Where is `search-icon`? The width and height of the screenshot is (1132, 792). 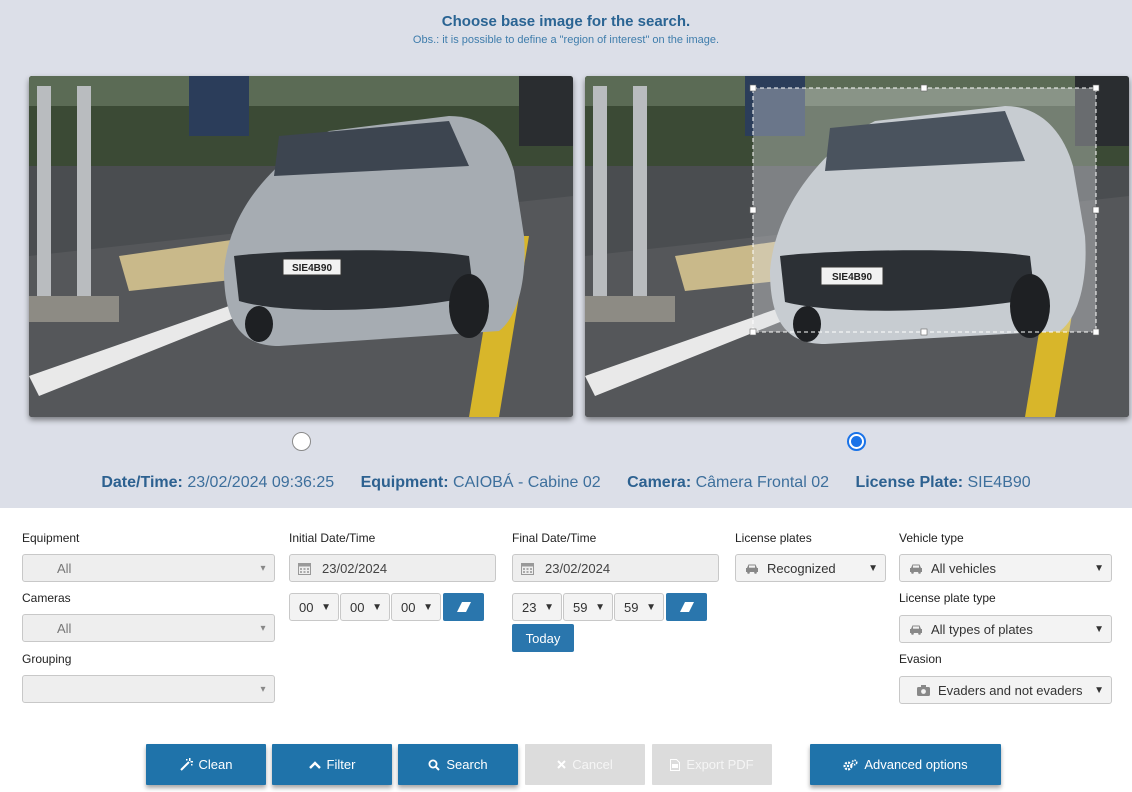 search-icon is located at coordinates (434, 765).